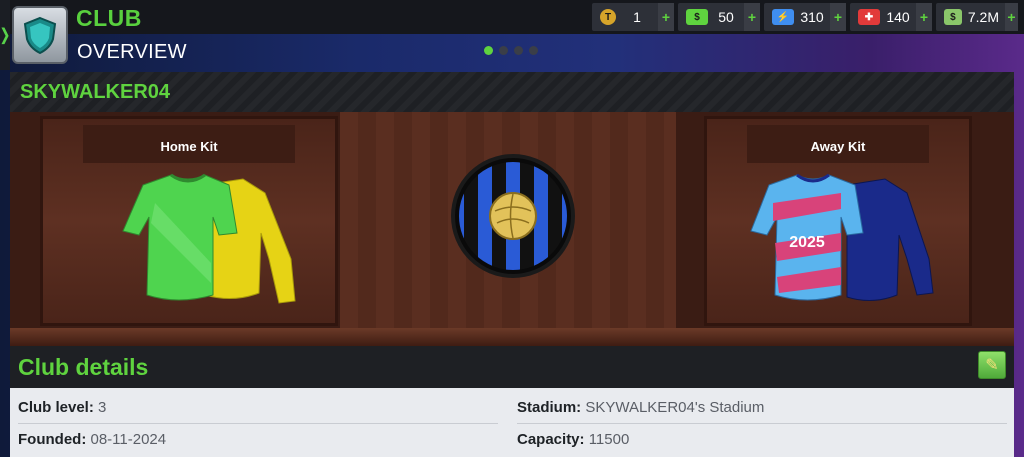 The width and height of the screenshot is (1024, 457). What do you see at coordinates (83, 367) in the screenshot?
I see `club-details-title: Club details` at bounding box center [83, 367].